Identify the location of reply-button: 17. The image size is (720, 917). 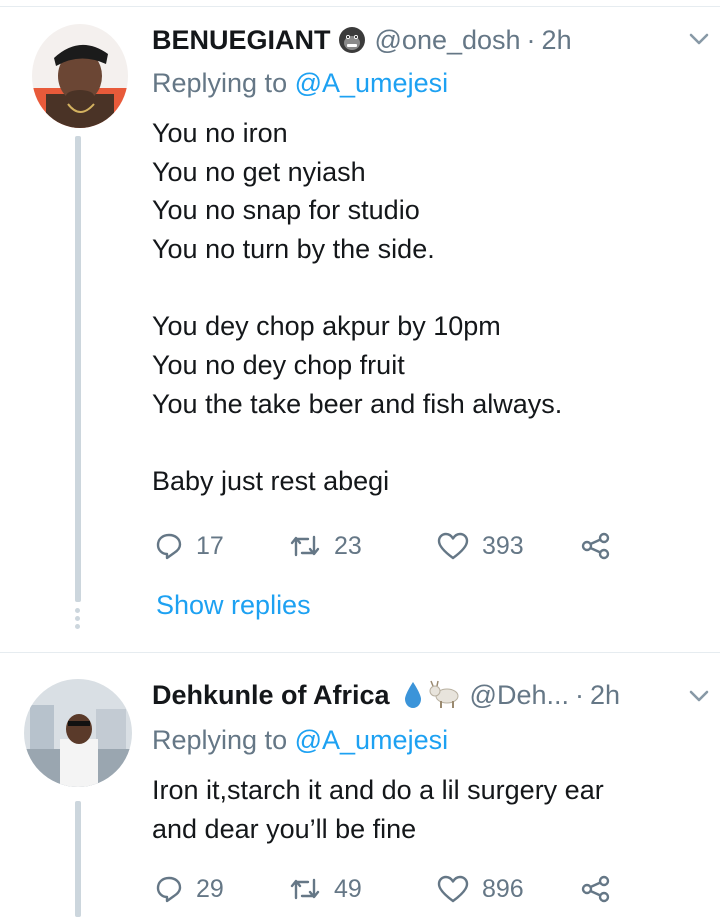
(189, 546).